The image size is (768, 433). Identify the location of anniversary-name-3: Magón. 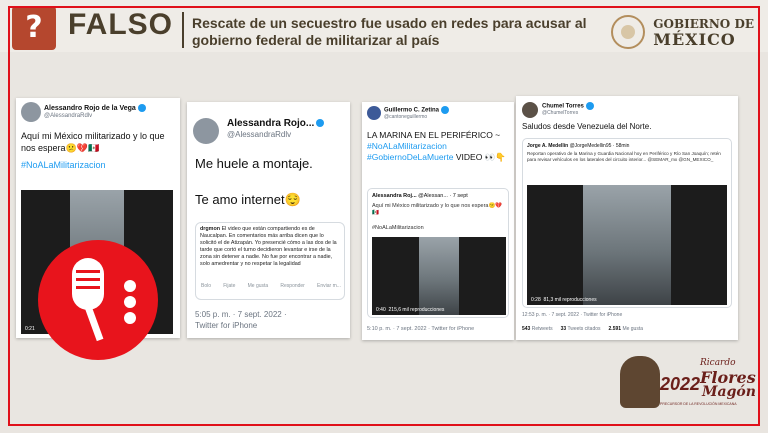
(729, 392).